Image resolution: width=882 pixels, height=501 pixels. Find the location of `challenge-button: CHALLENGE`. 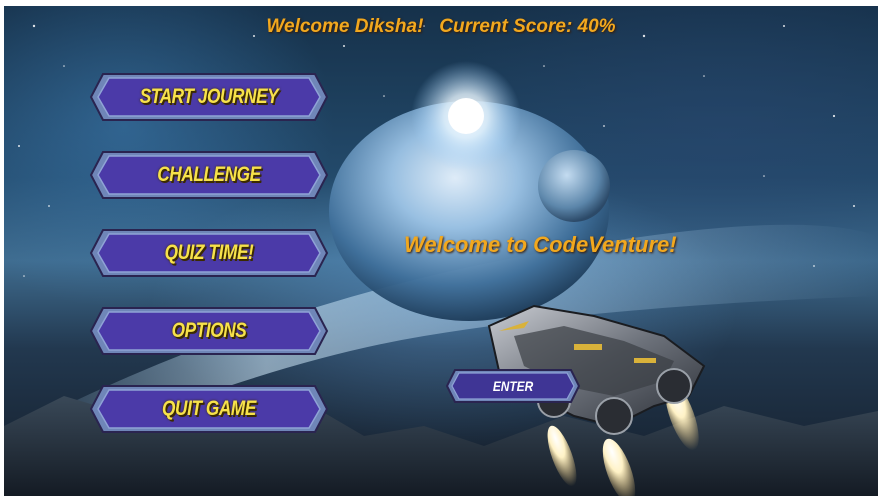

challenge-button: CHALLENGE is located at coordinates (209, 175).